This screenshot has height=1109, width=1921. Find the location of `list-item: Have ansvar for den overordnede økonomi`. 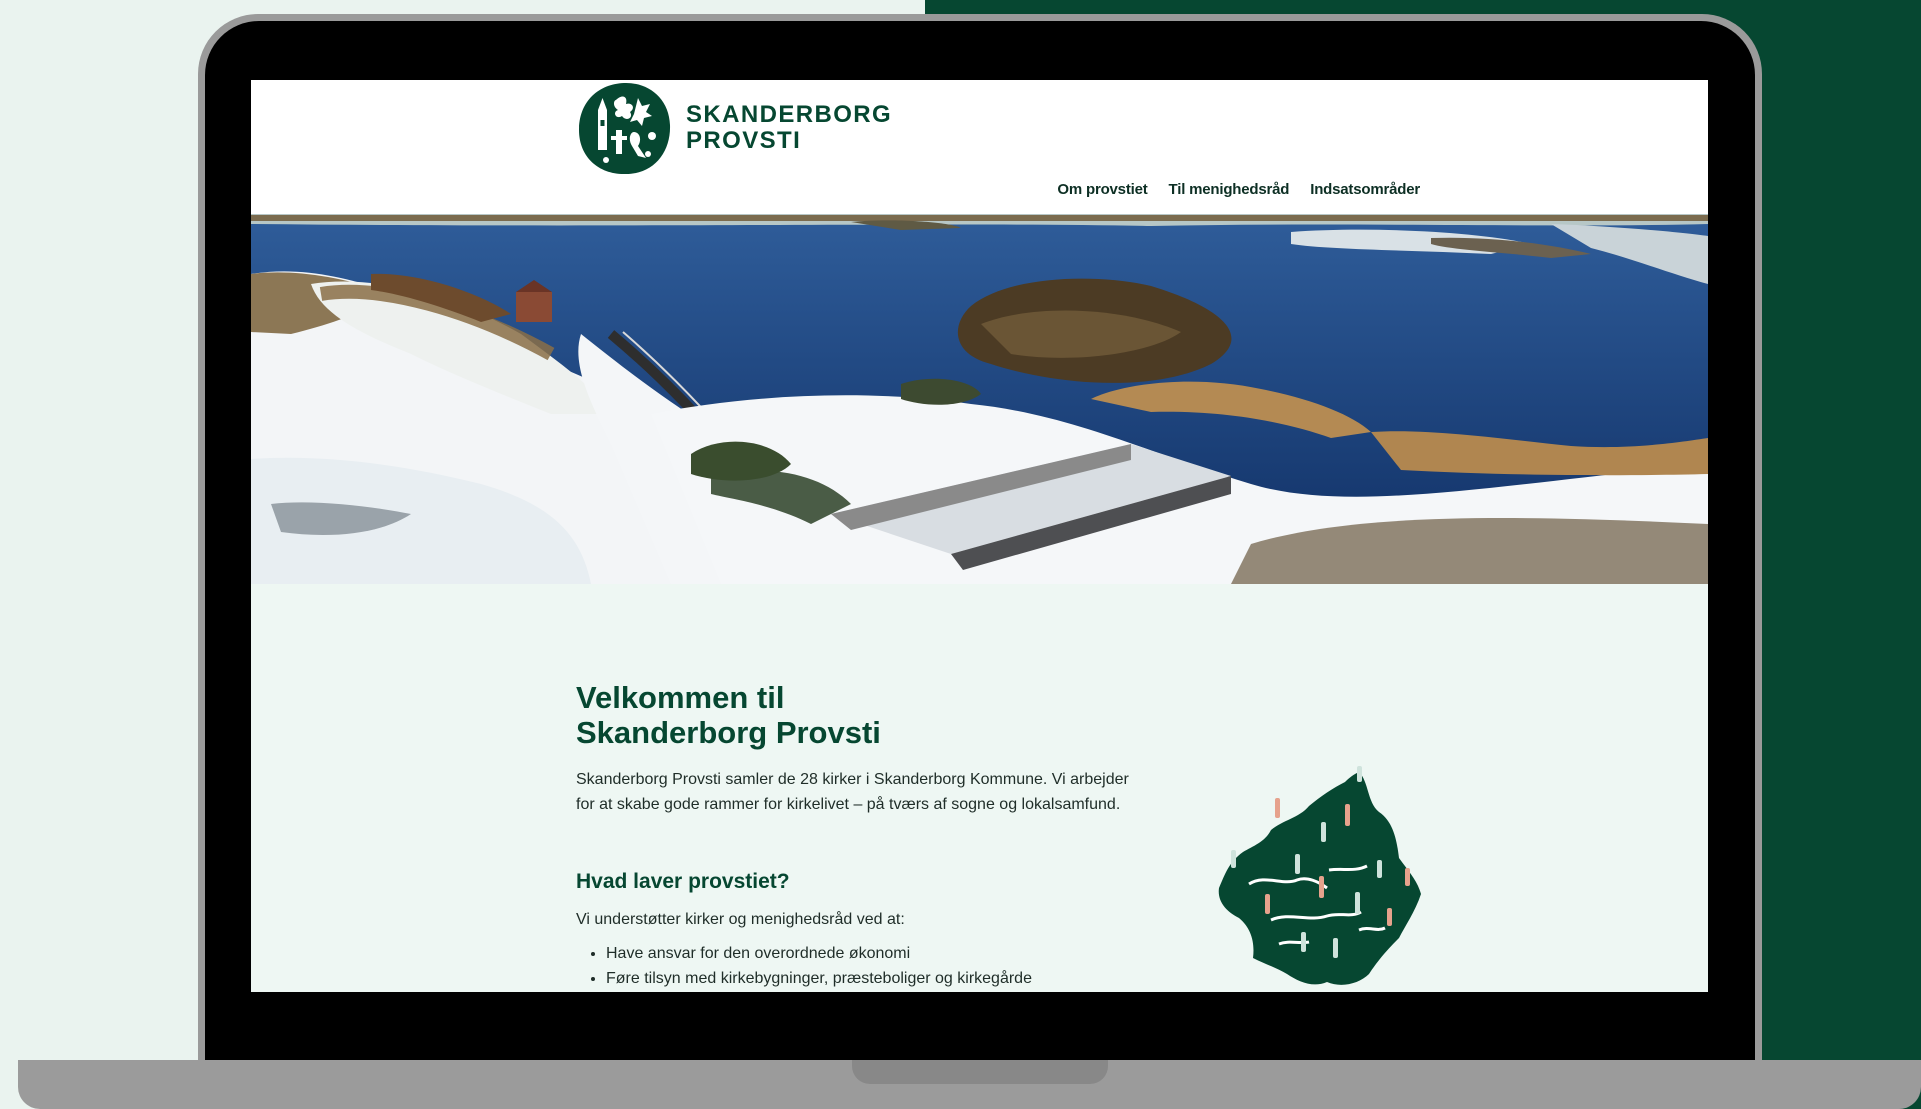

list-item: Have ansvar for den overordnede økonomi is located at coordinates (819, 953).